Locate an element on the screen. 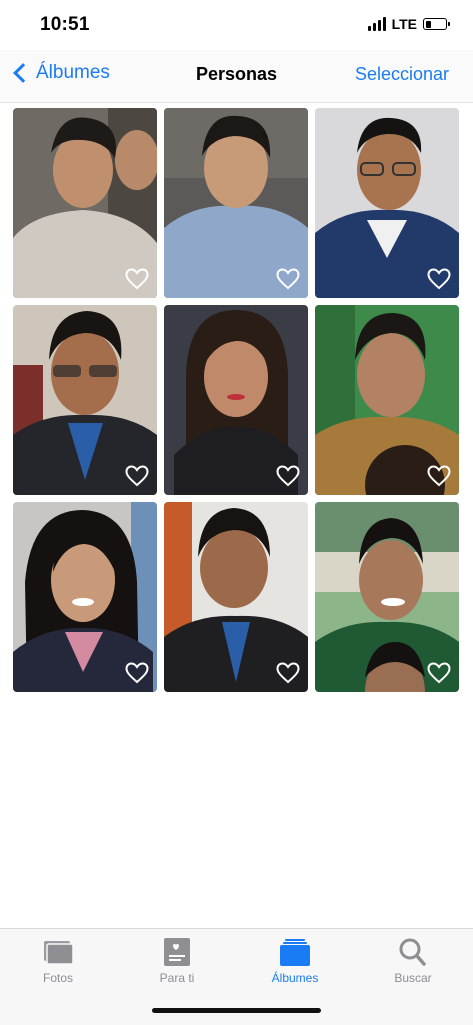 The height and width of the screenshot is (1025, 473). signal-icon is located at coordinates (376, 24).